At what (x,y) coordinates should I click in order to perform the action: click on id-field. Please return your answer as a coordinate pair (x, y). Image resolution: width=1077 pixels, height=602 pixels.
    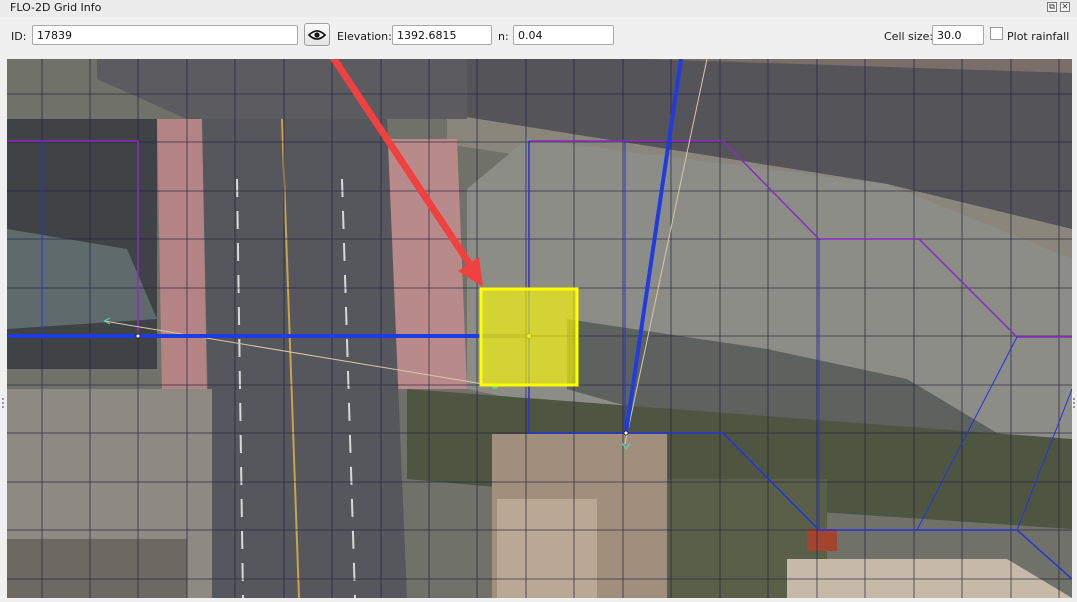
    Looking at the image, I should click on (165, 35).